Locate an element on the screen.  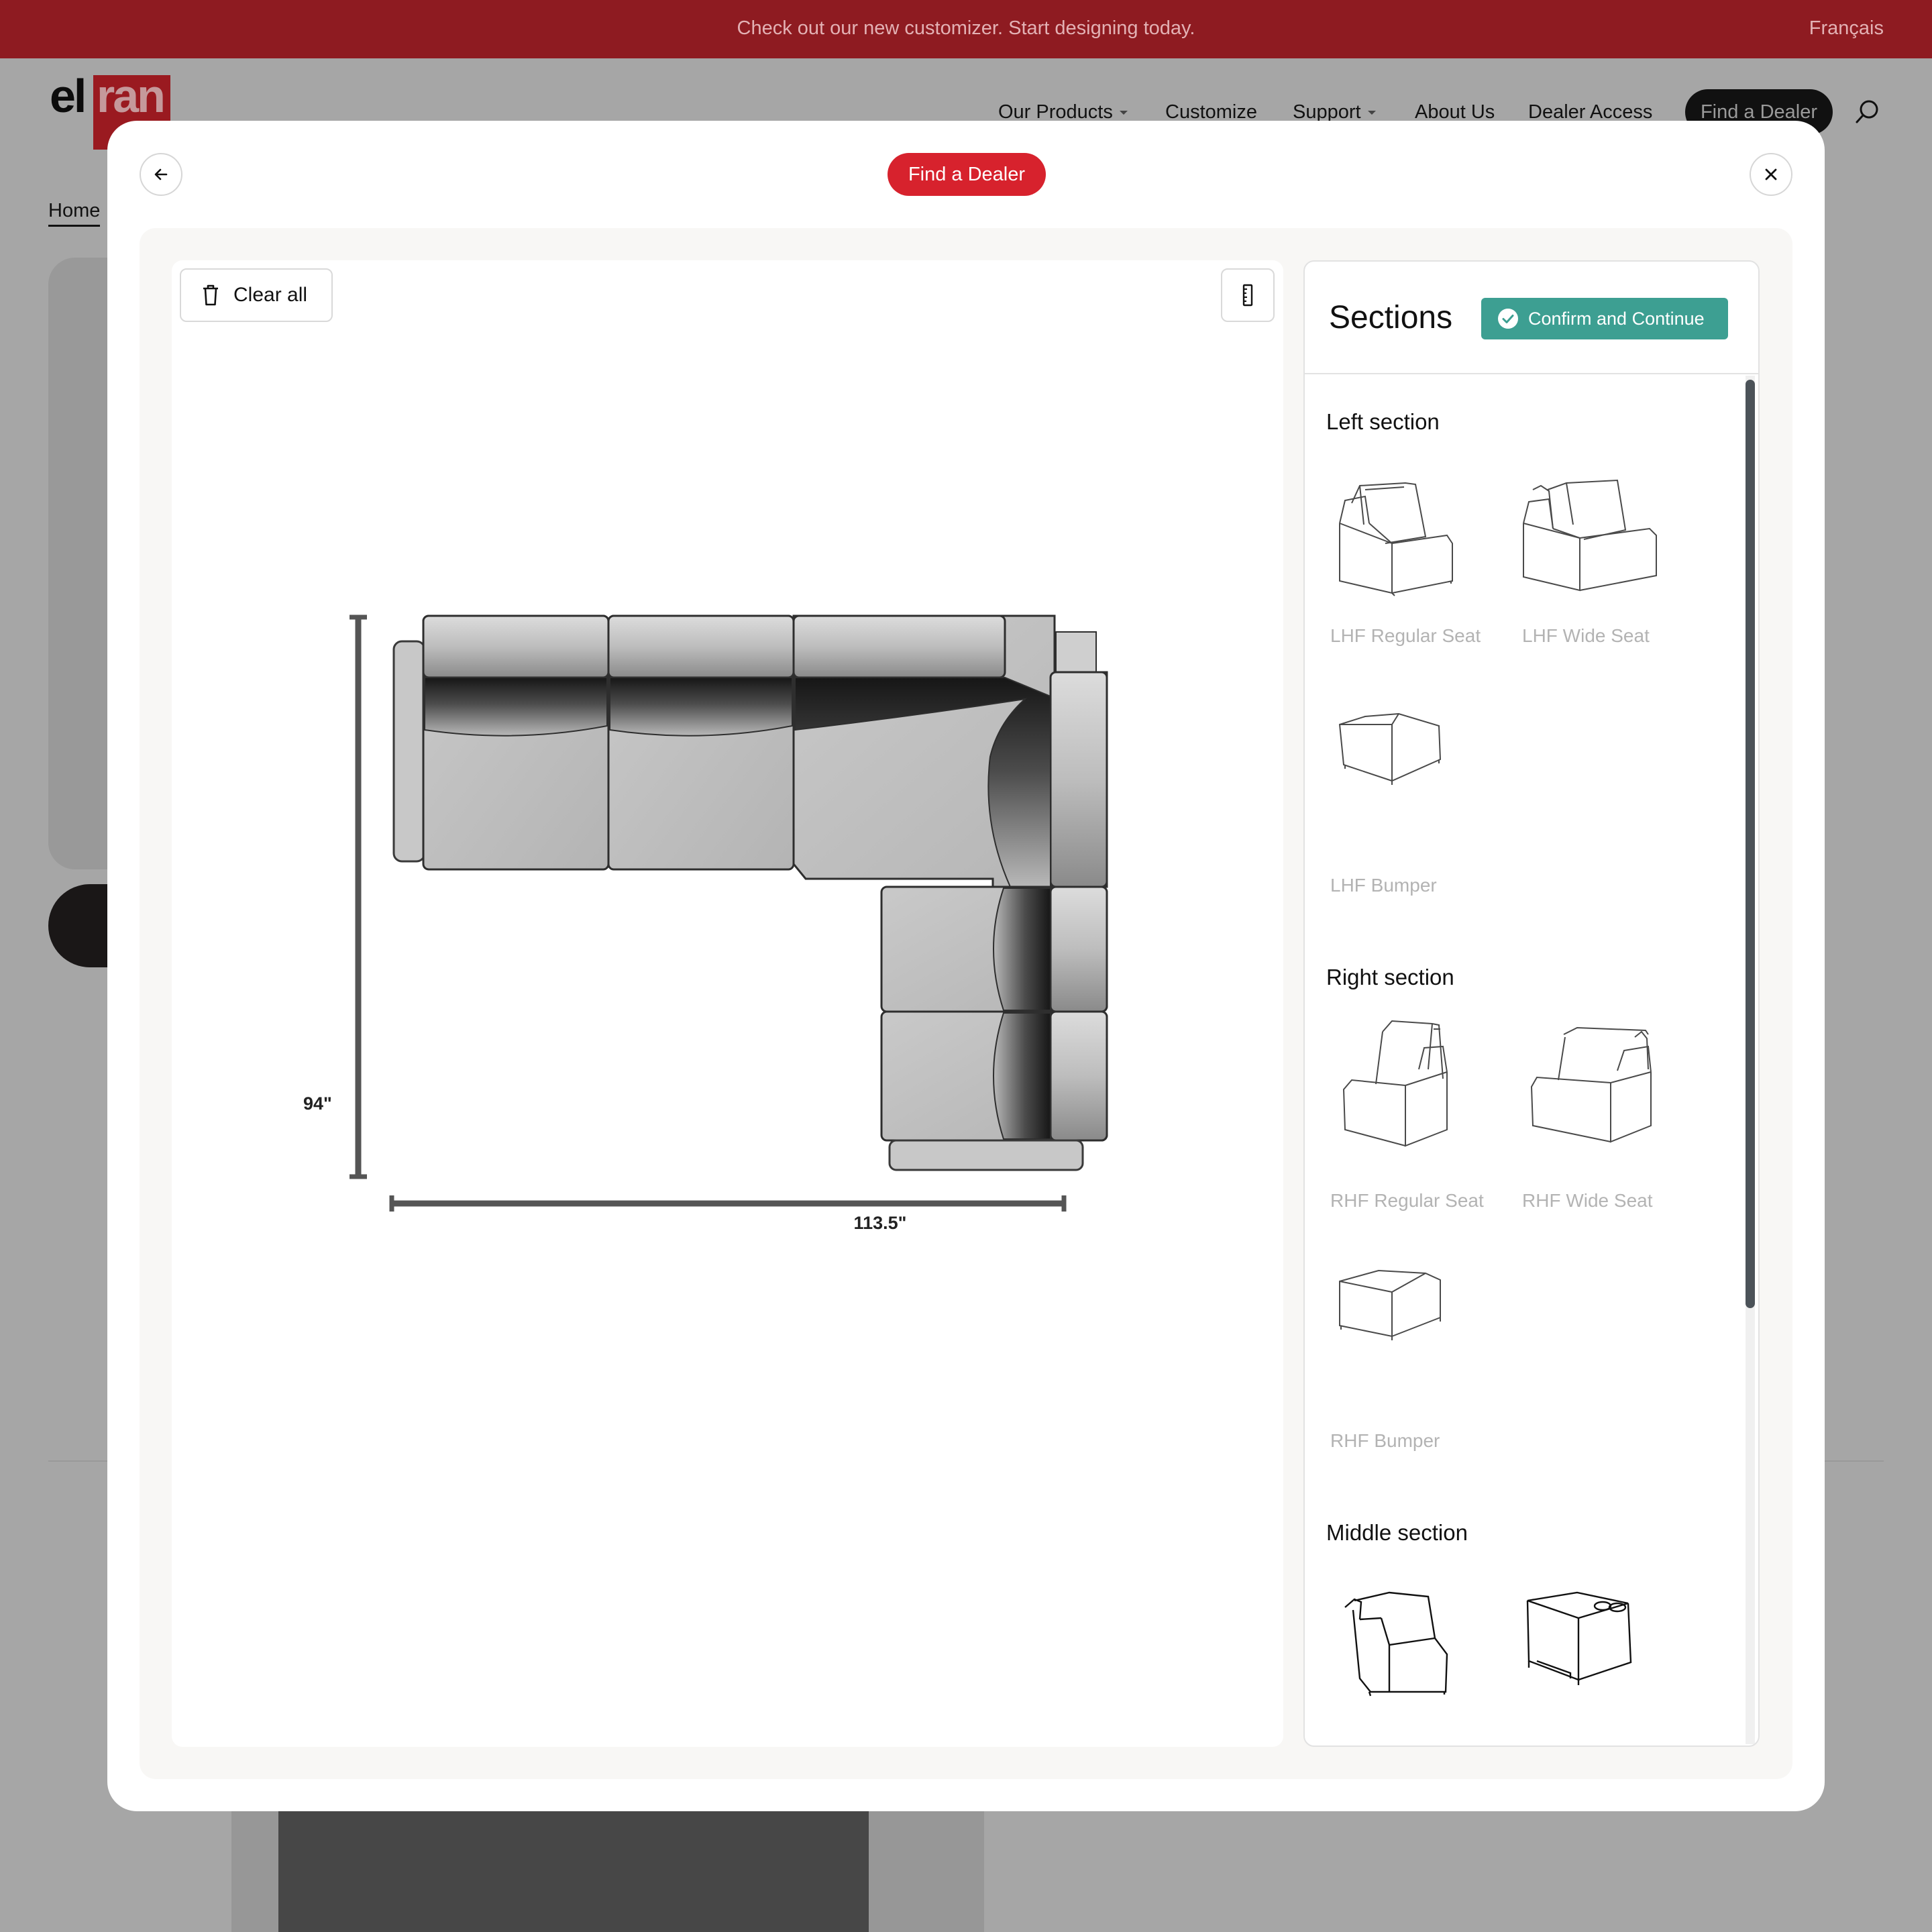
logo-text-el: el is located at coordinates (68, 96).